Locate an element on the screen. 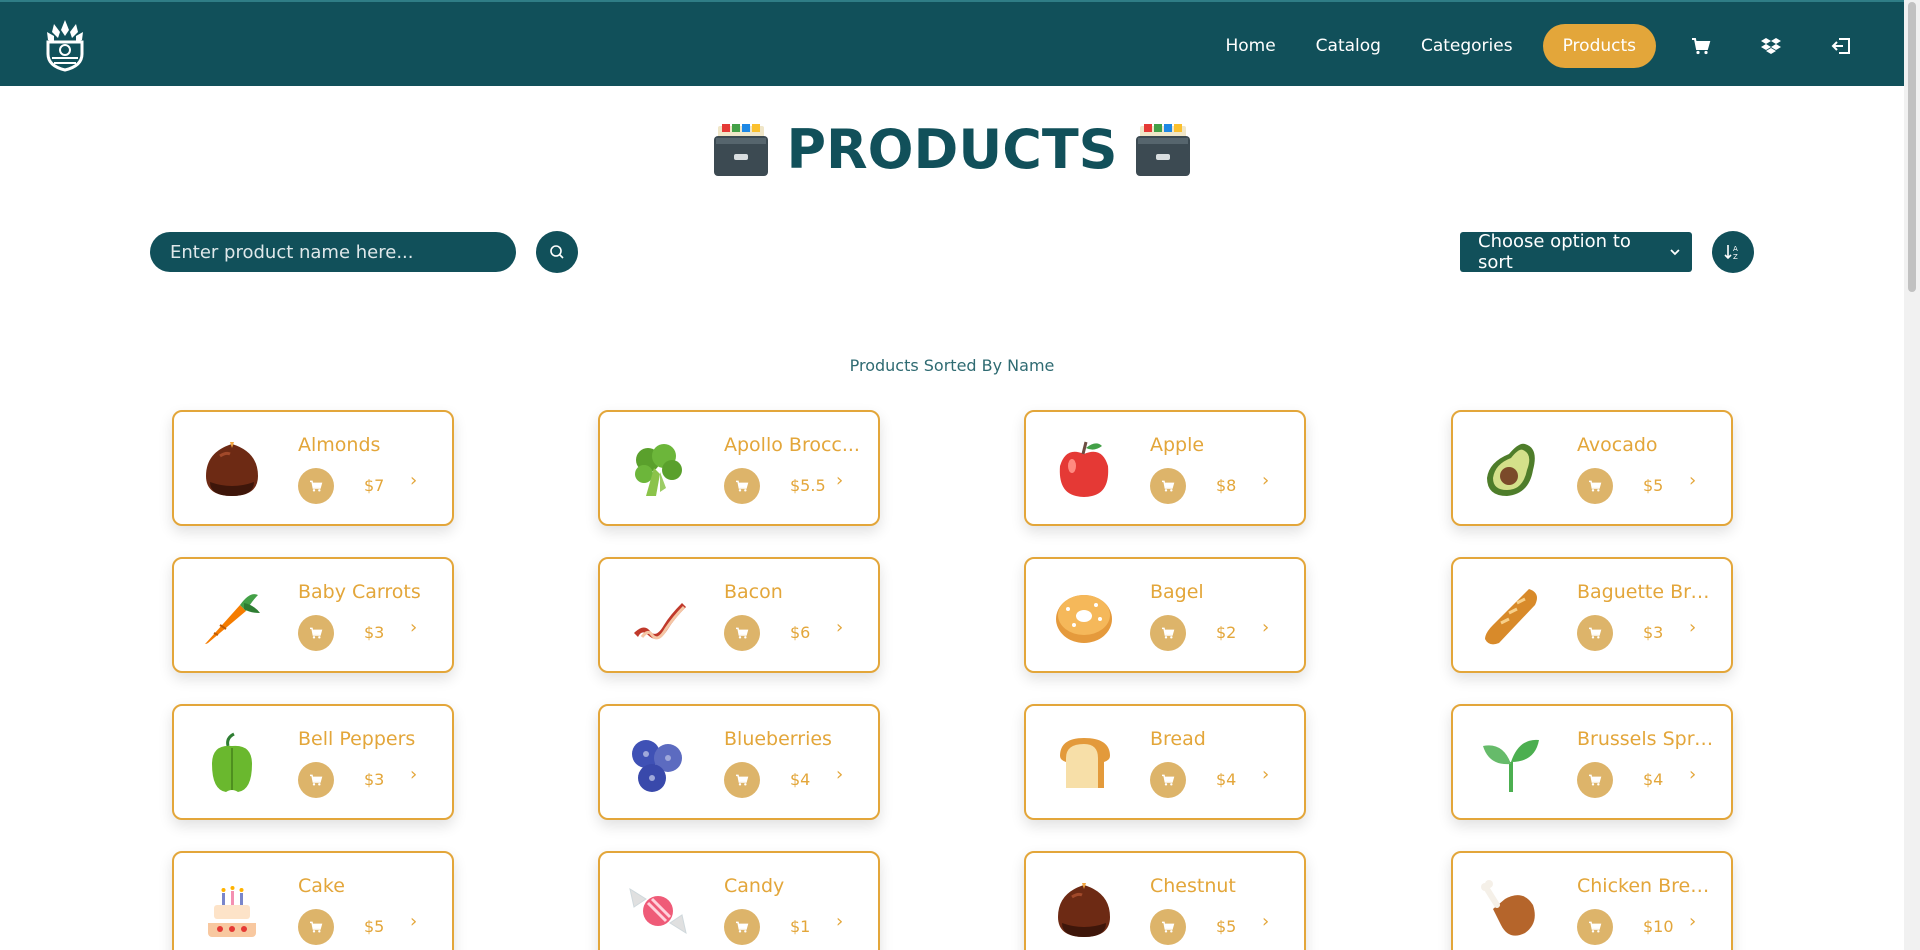  chestnut-icon is located at coordinates (1084, 911).